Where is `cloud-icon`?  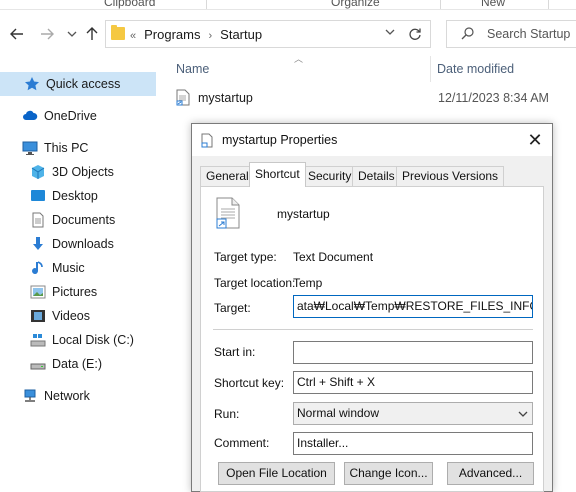
cloud-icon is located at coordinates (30, 116).